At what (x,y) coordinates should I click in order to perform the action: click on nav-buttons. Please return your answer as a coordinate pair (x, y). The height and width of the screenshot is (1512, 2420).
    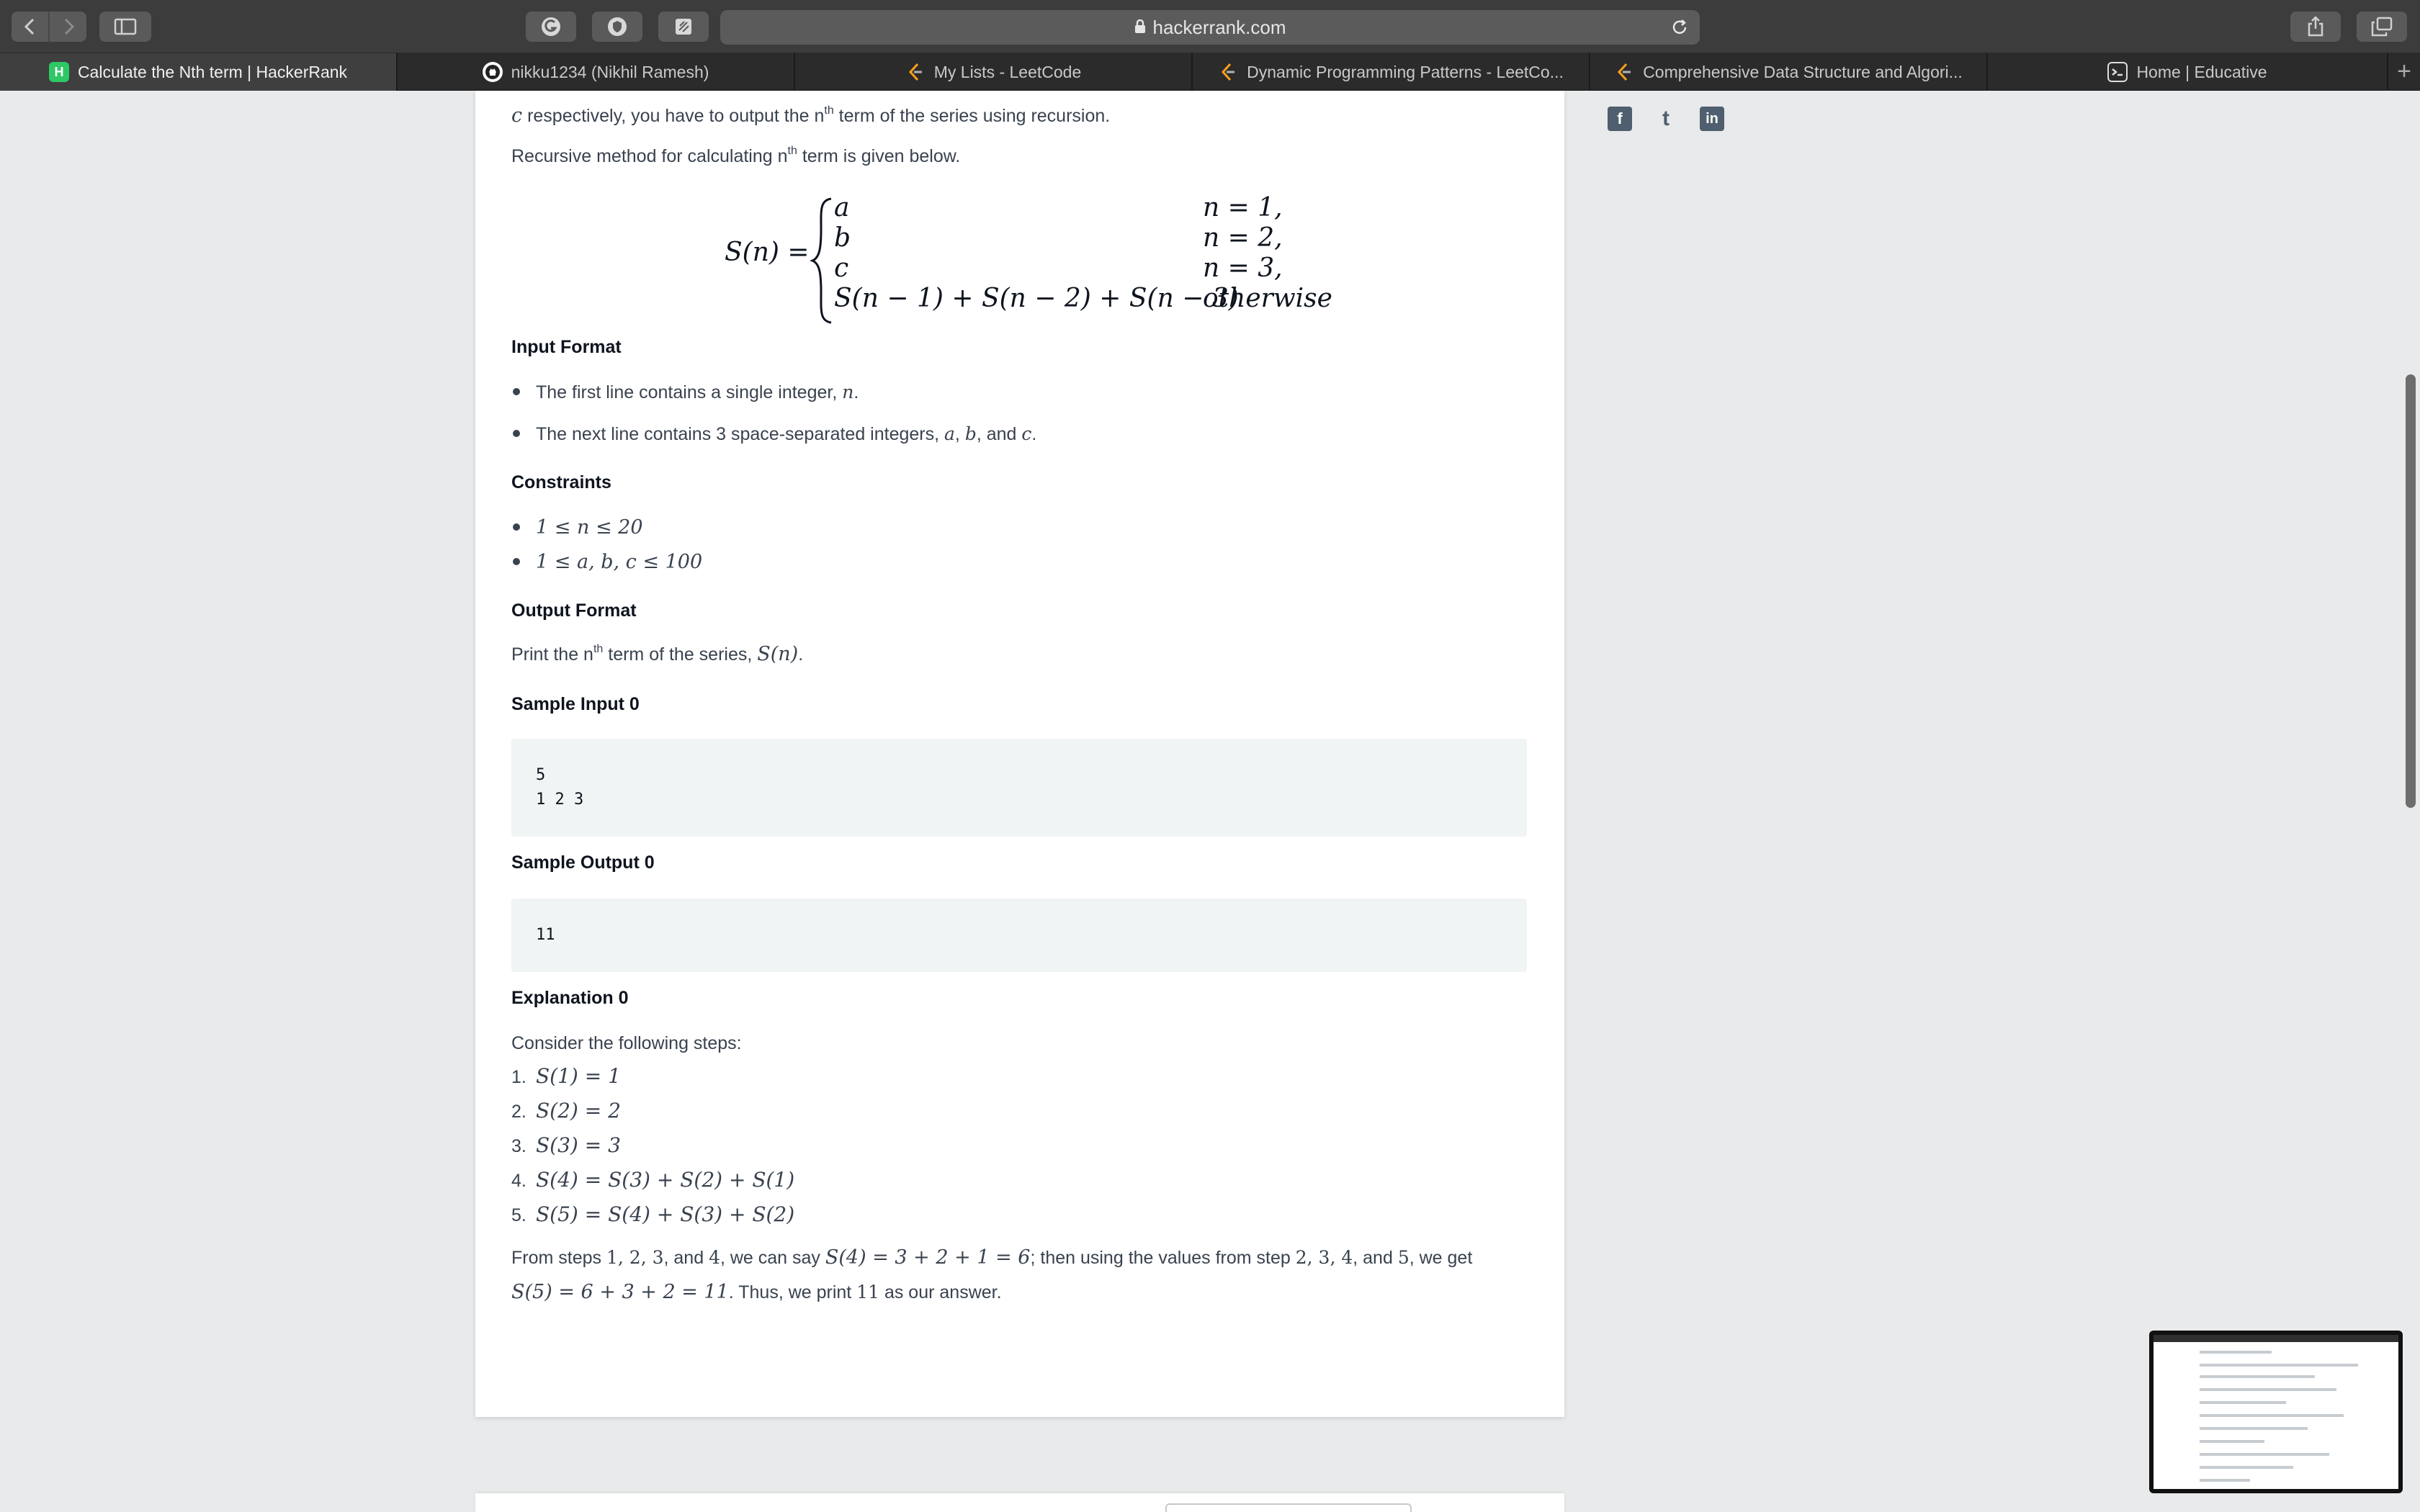
    Looking at the image, I should click on (49, 27).